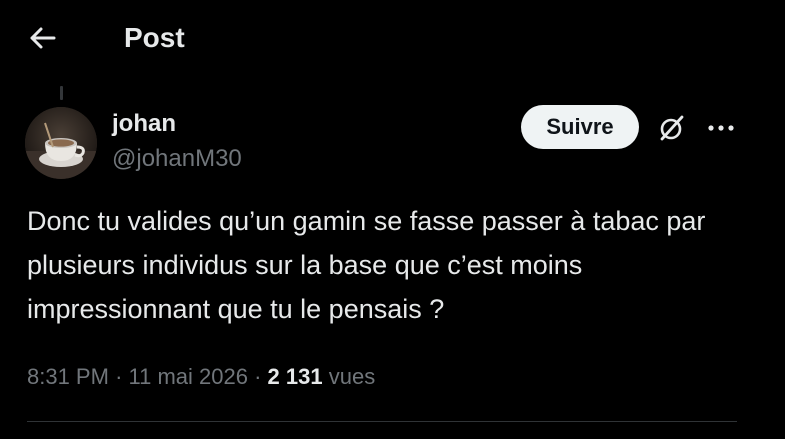  I want to click on author-name: johan, so click(144, 124).